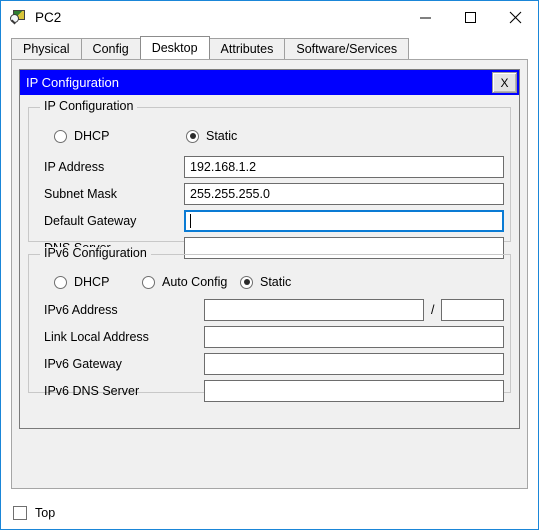 This screenshot has height=530, width=539. What do you see at coordinates (354, 391) in the screenshot?
I see `input-ipv6-dns-server` at bounding box center [354, 391].